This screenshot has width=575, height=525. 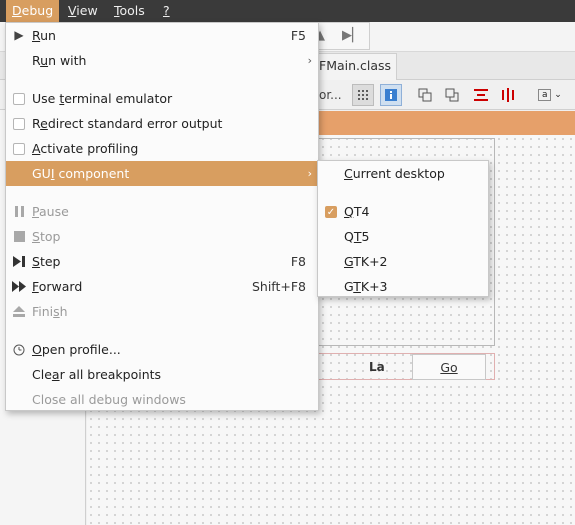 I want to click on step-icon, so click(x=19, y=261).